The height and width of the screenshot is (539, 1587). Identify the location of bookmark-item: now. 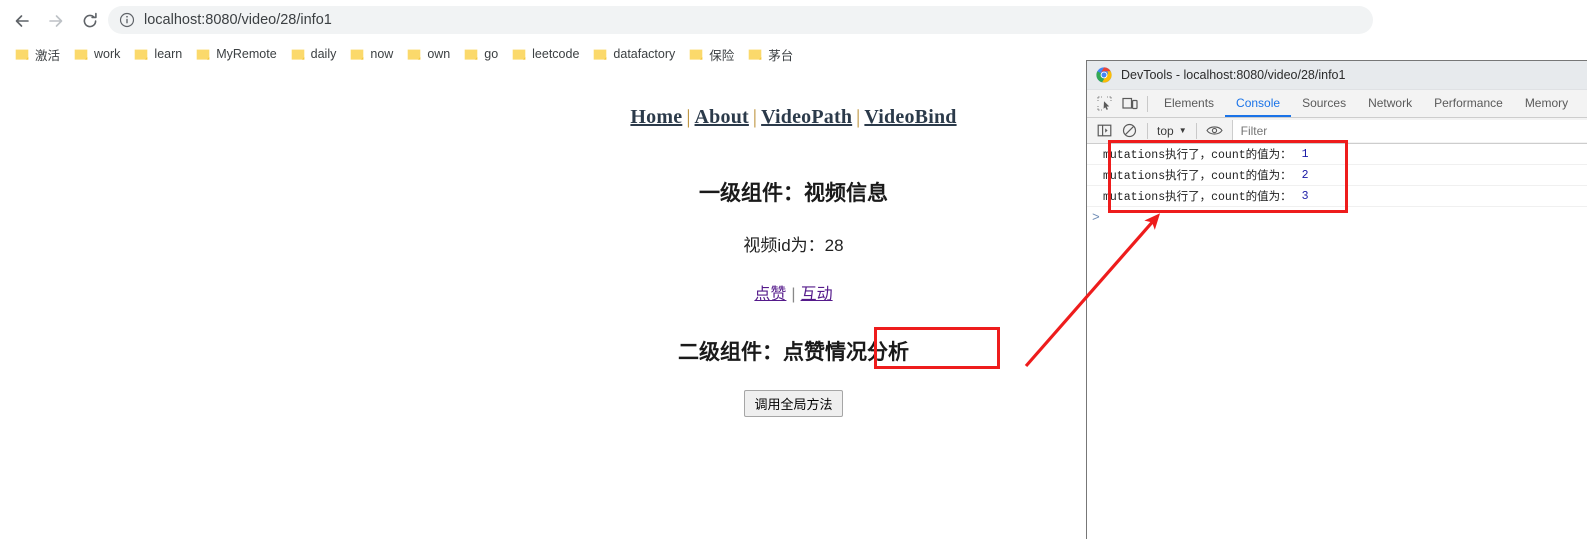
(371, 54).